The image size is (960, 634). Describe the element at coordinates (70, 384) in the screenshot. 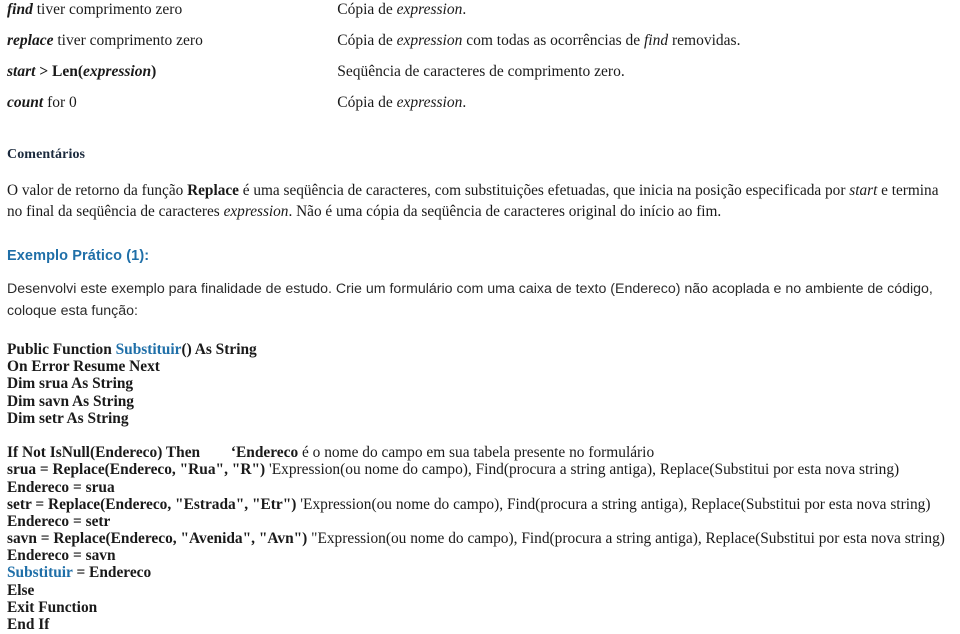

I see `code-run: Dim srua As String` at that location.